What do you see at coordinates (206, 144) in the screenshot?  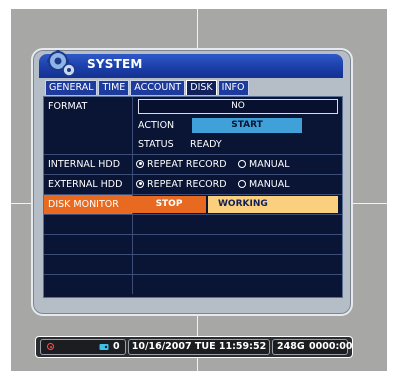 I see `status-value: READY` at bounding box center [206, 144].